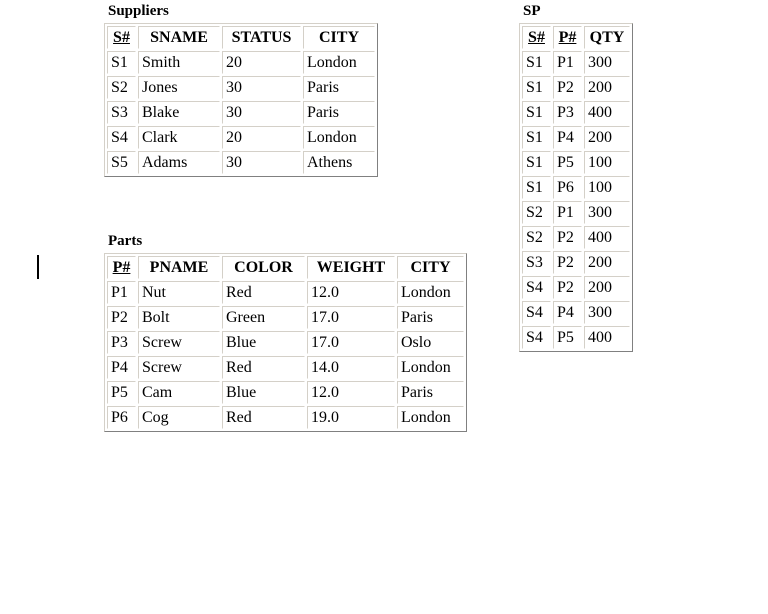  I want to click on table-cell: Cog, so click(179, 417).